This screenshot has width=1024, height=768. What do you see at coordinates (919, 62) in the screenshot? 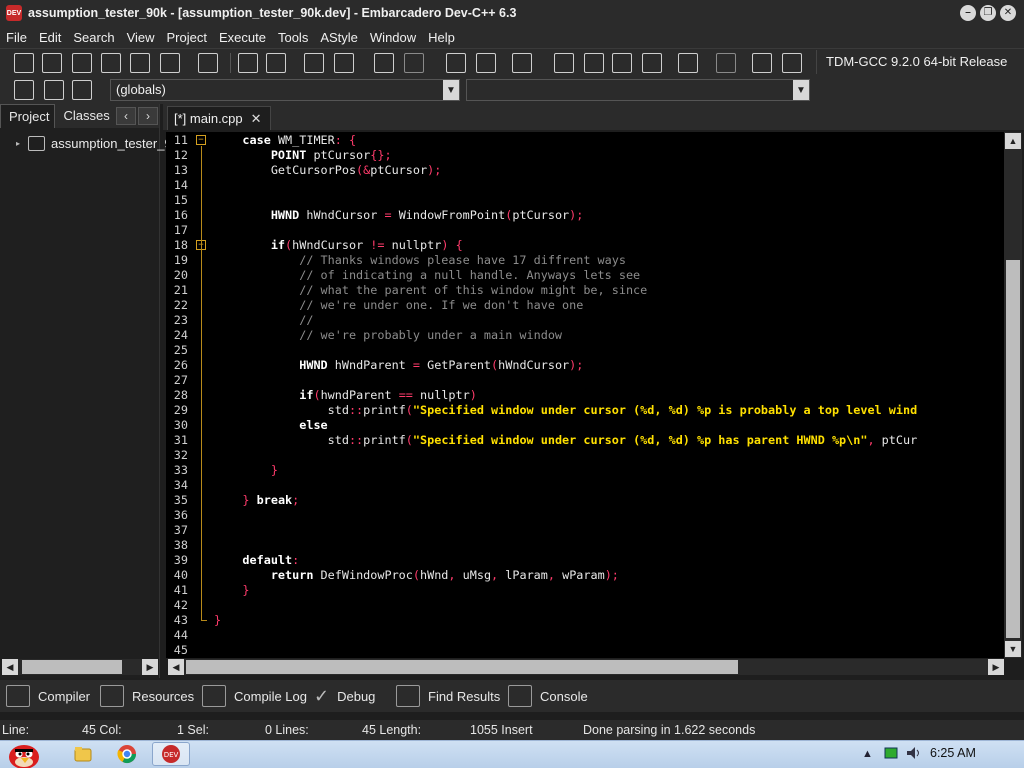
I see `compiler-select: TDM-GCC 9.2.0 64-bit Release` at bounding box center [919, 62].